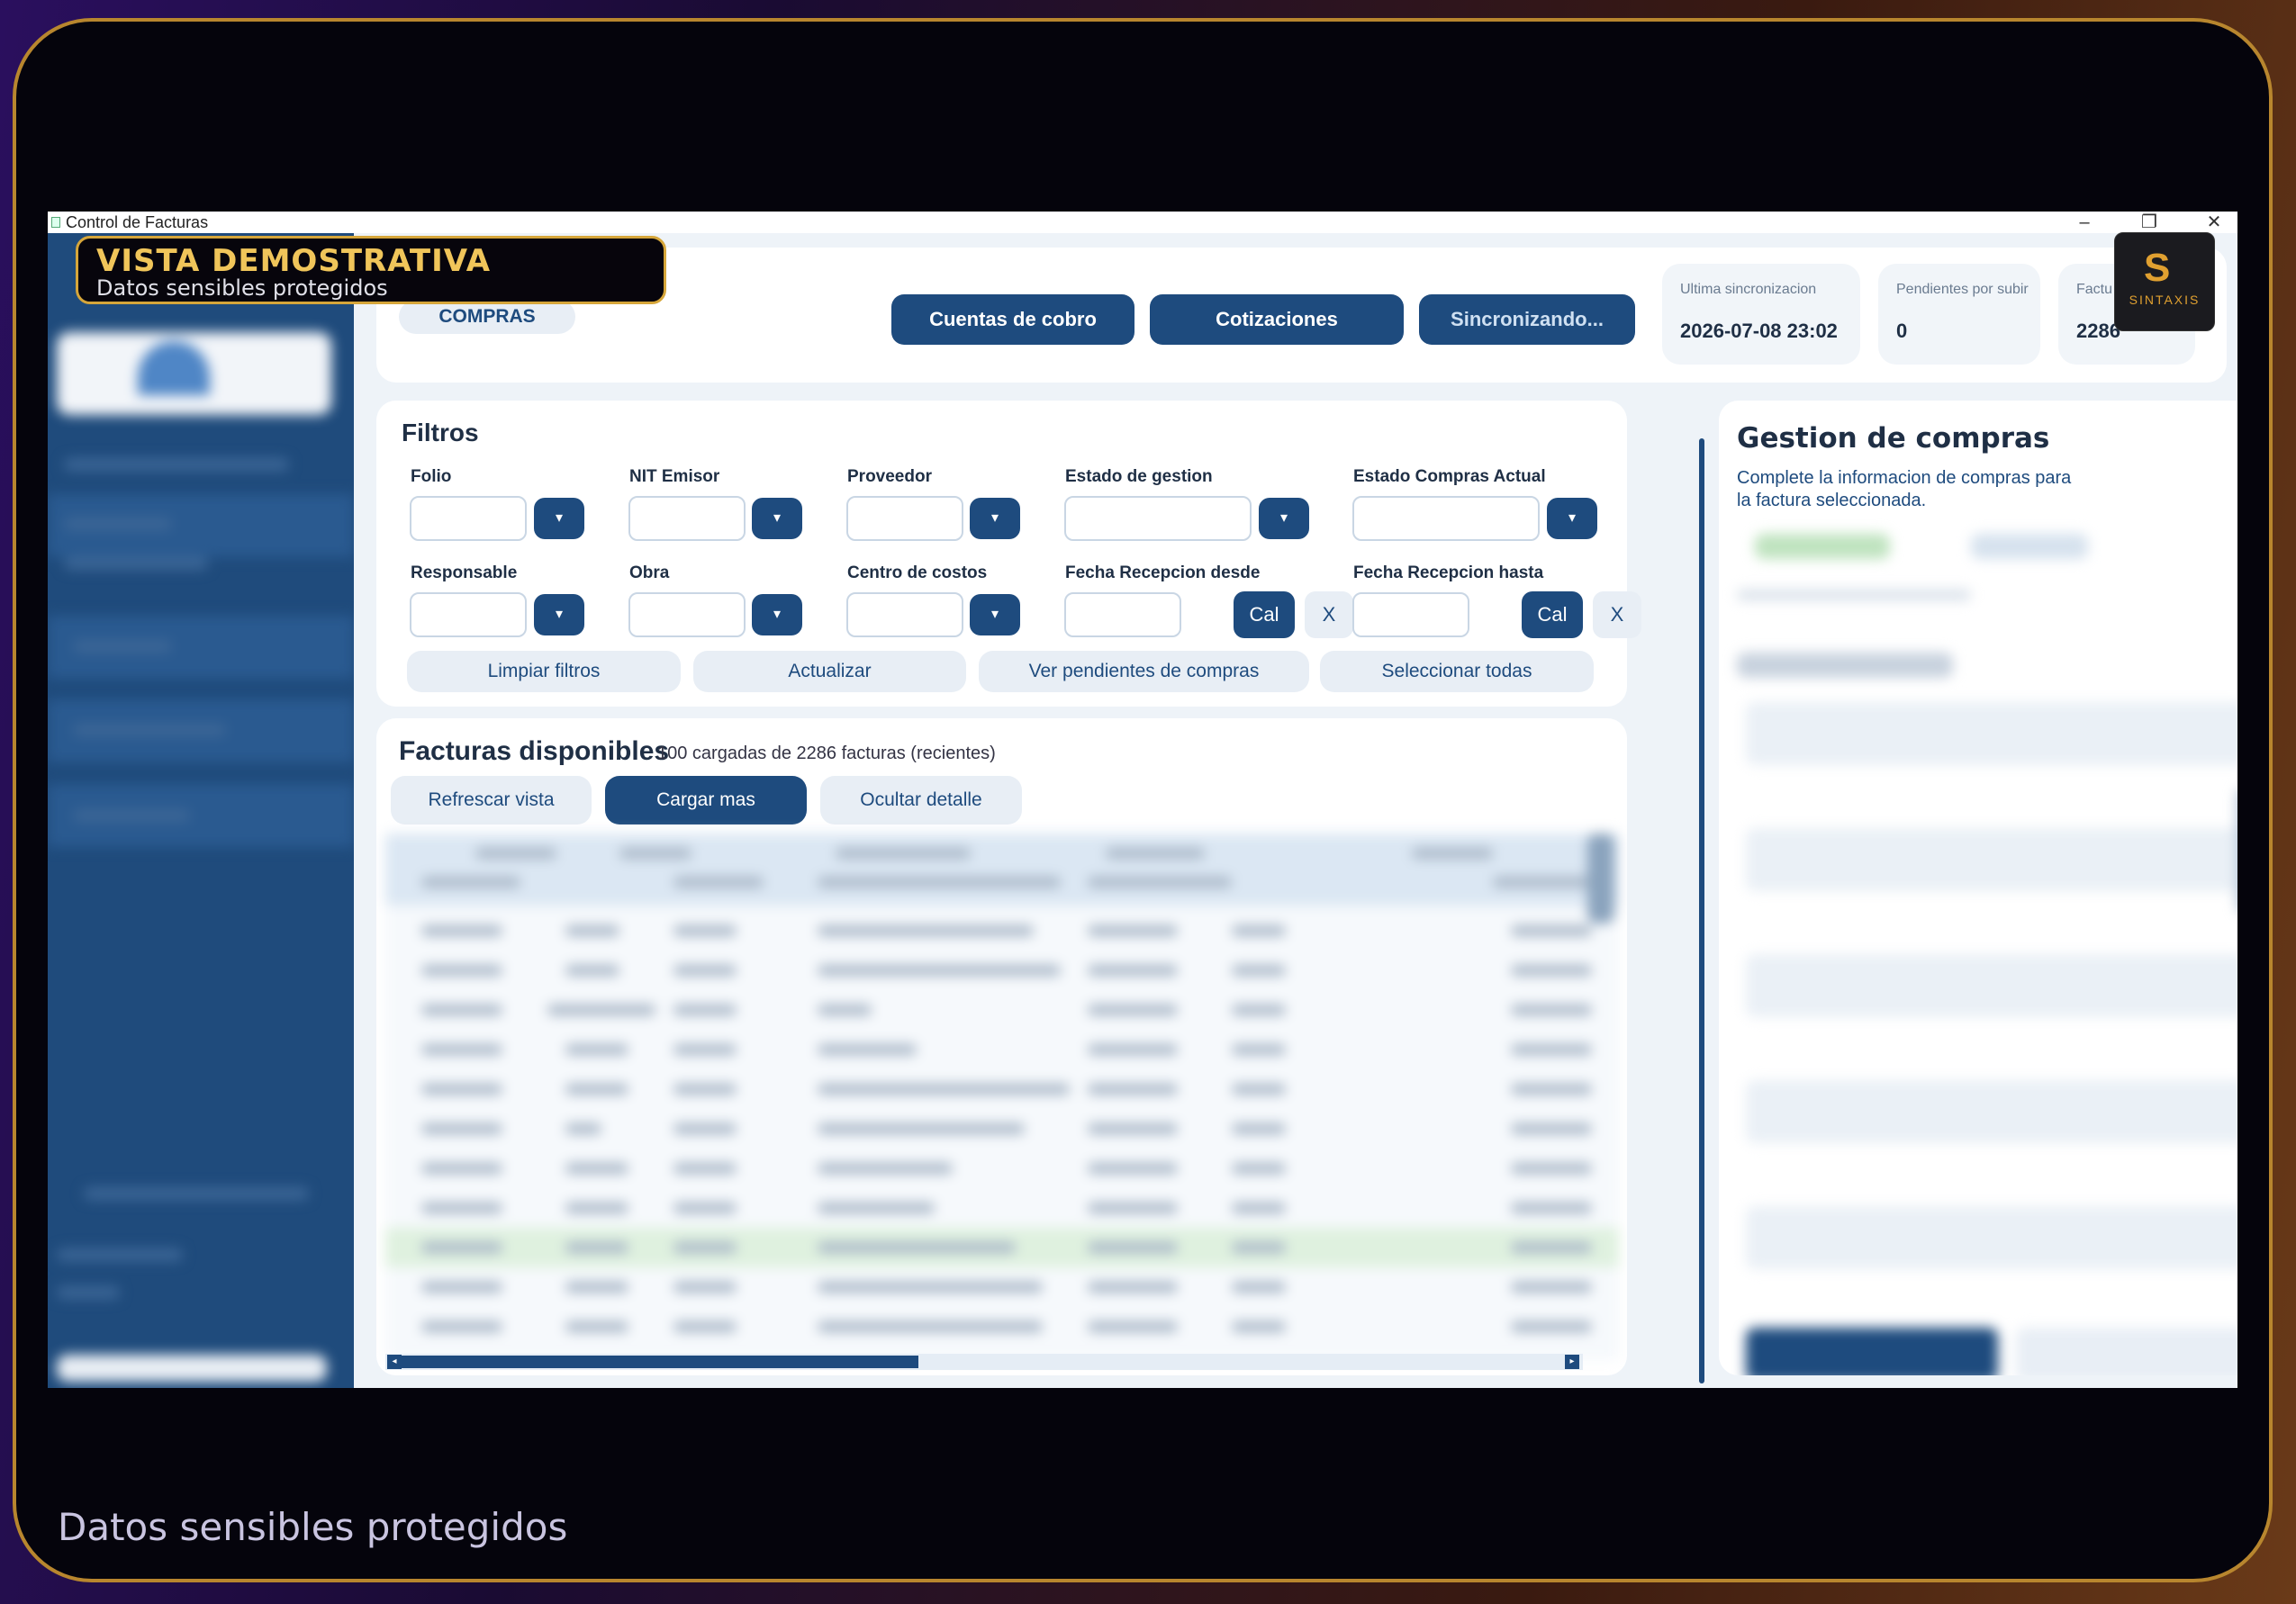 This screenshot has height=1604, width=2296. I want to click on refrescar-vista-button: Refrescar vista, so click(492, 801).